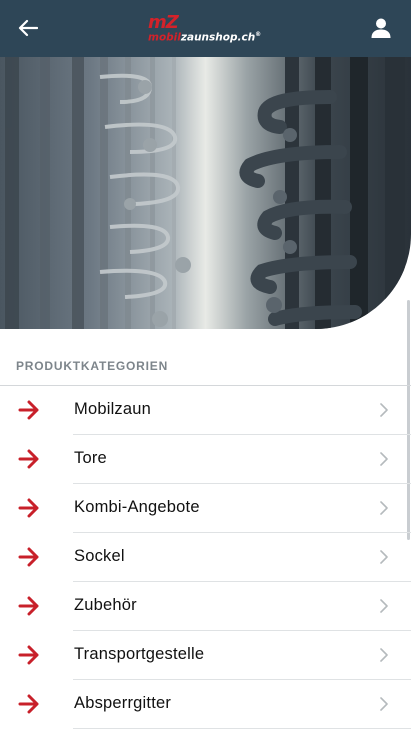 This screenshot has height=731, width=411. Describe the element at coordinates (205, 704) in the screenshot. I see `category-item-absperrgitter: Absperrgitter` at that location.